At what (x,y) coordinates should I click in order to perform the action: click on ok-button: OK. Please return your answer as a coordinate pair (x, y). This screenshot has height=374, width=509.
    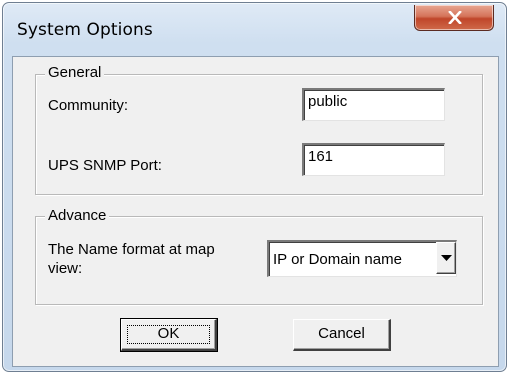
    Looking at the image, I should click on (169, 335).